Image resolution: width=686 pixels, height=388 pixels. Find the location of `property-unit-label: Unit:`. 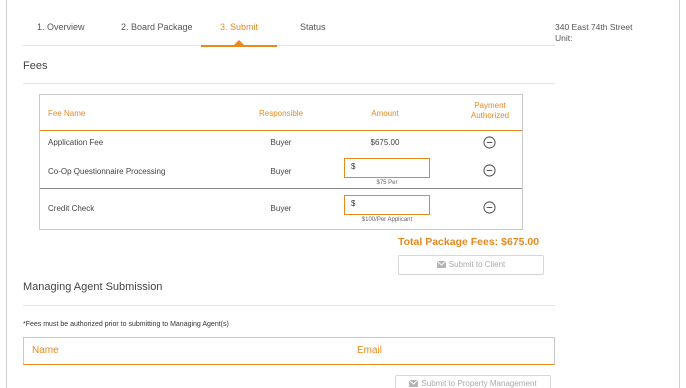

property-unit-label: Unit: is located at coordinates (564, 38).